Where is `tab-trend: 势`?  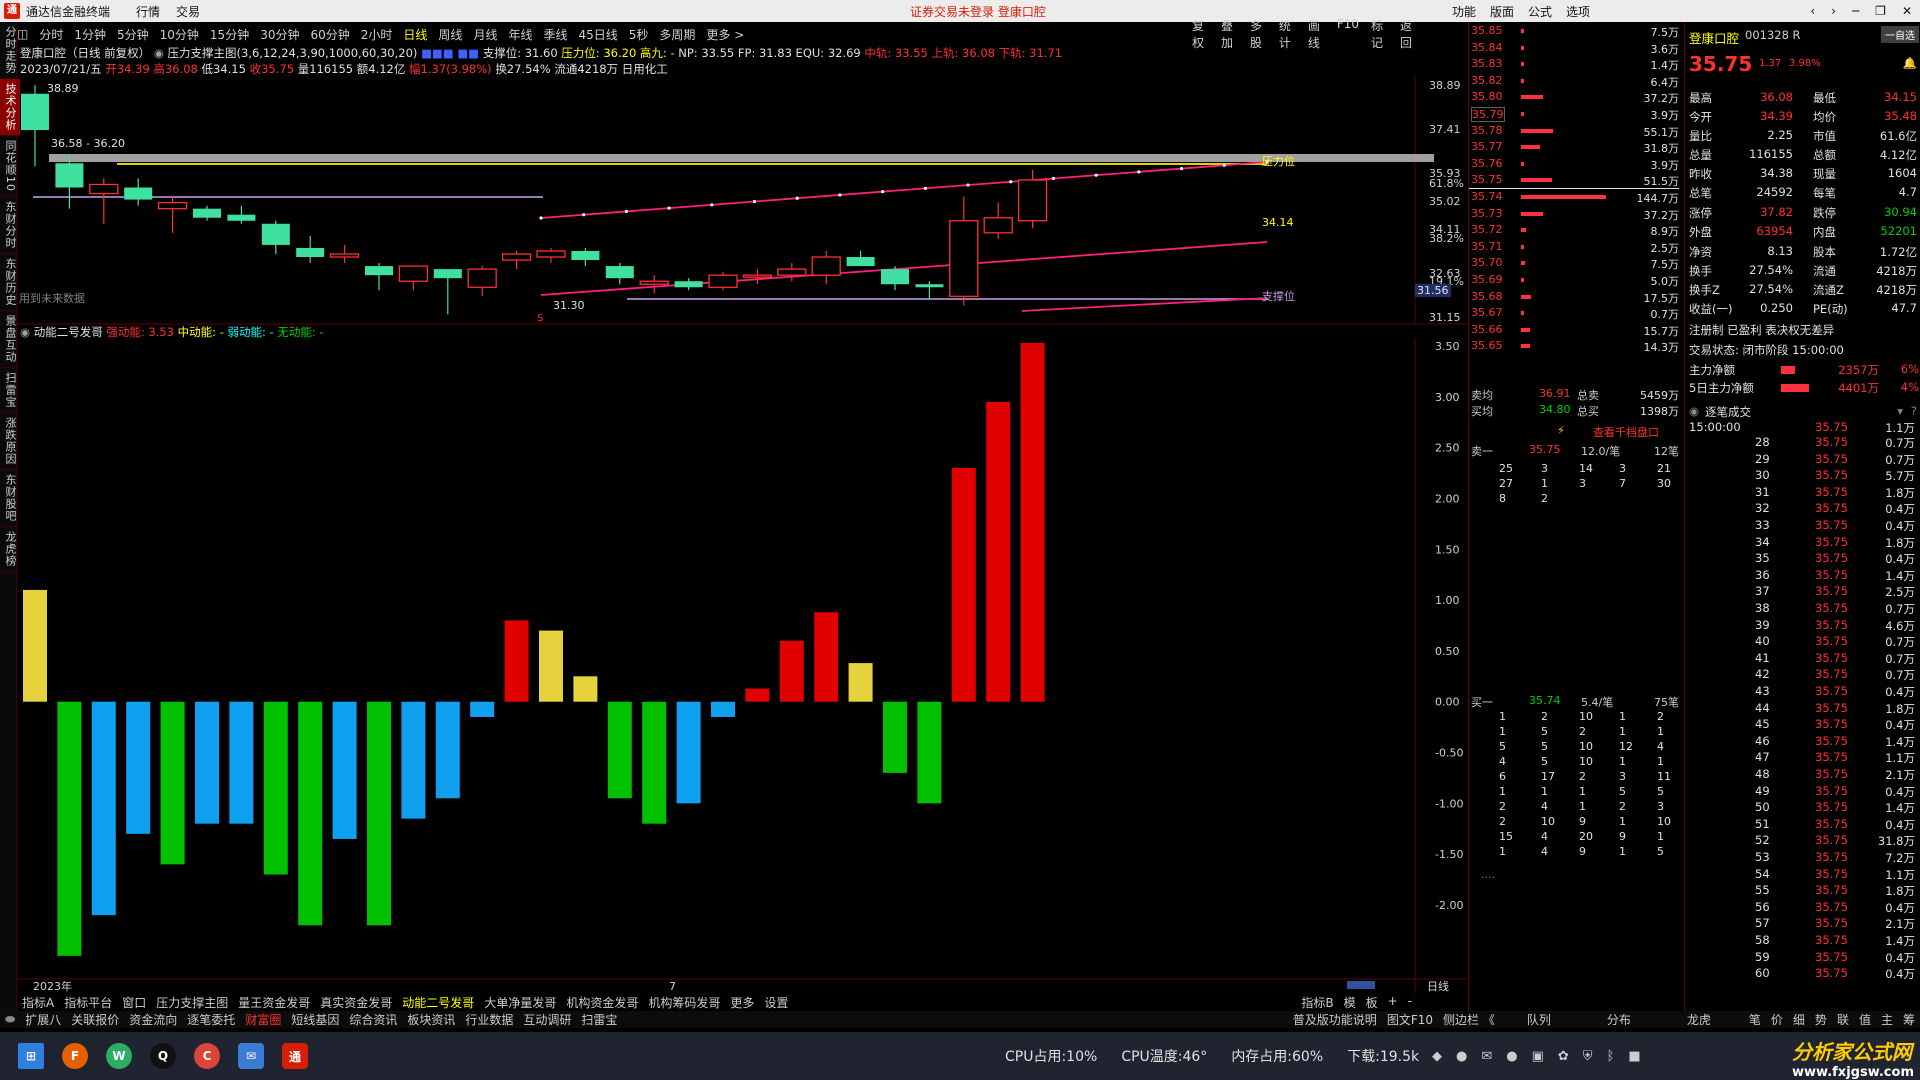 tab-trend: 势 is located at coordinates (1821, 1019).